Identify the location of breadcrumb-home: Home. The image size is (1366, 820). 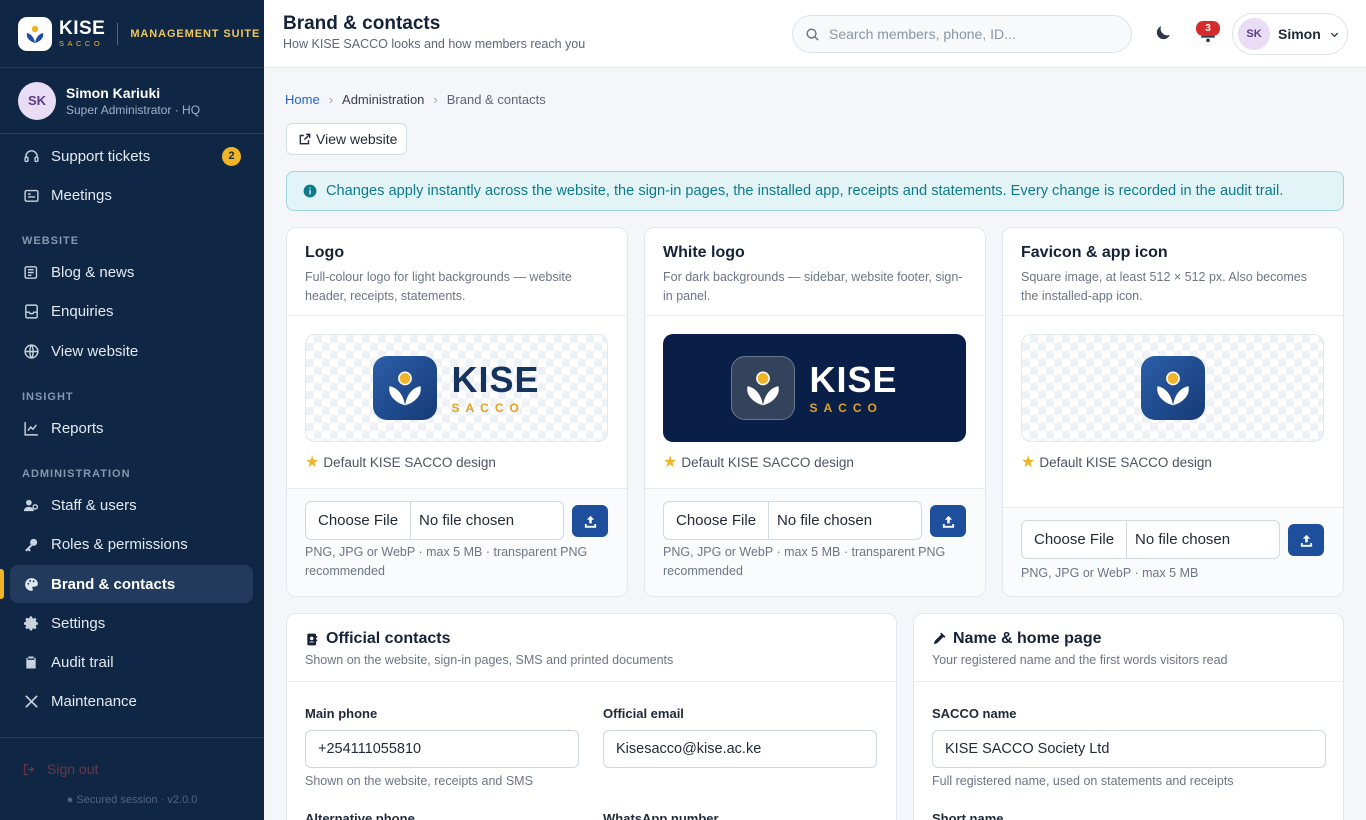
(302, 99).